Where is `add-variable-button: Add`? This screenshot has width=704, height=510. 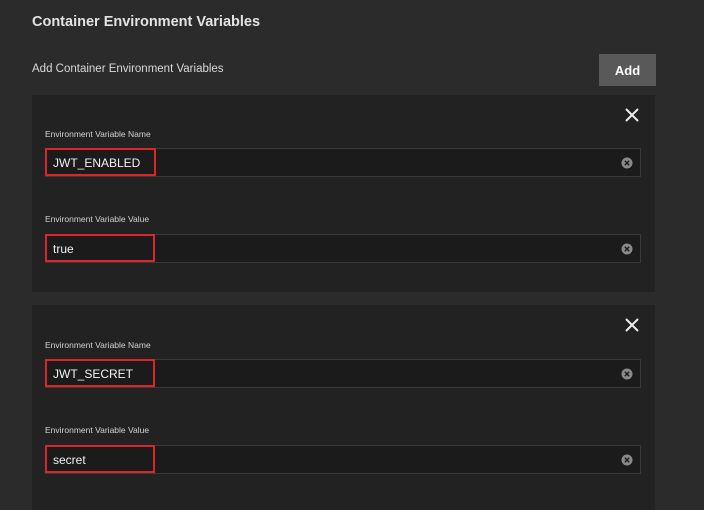
add-variable-button: Add is located at coordinates (627, 70).